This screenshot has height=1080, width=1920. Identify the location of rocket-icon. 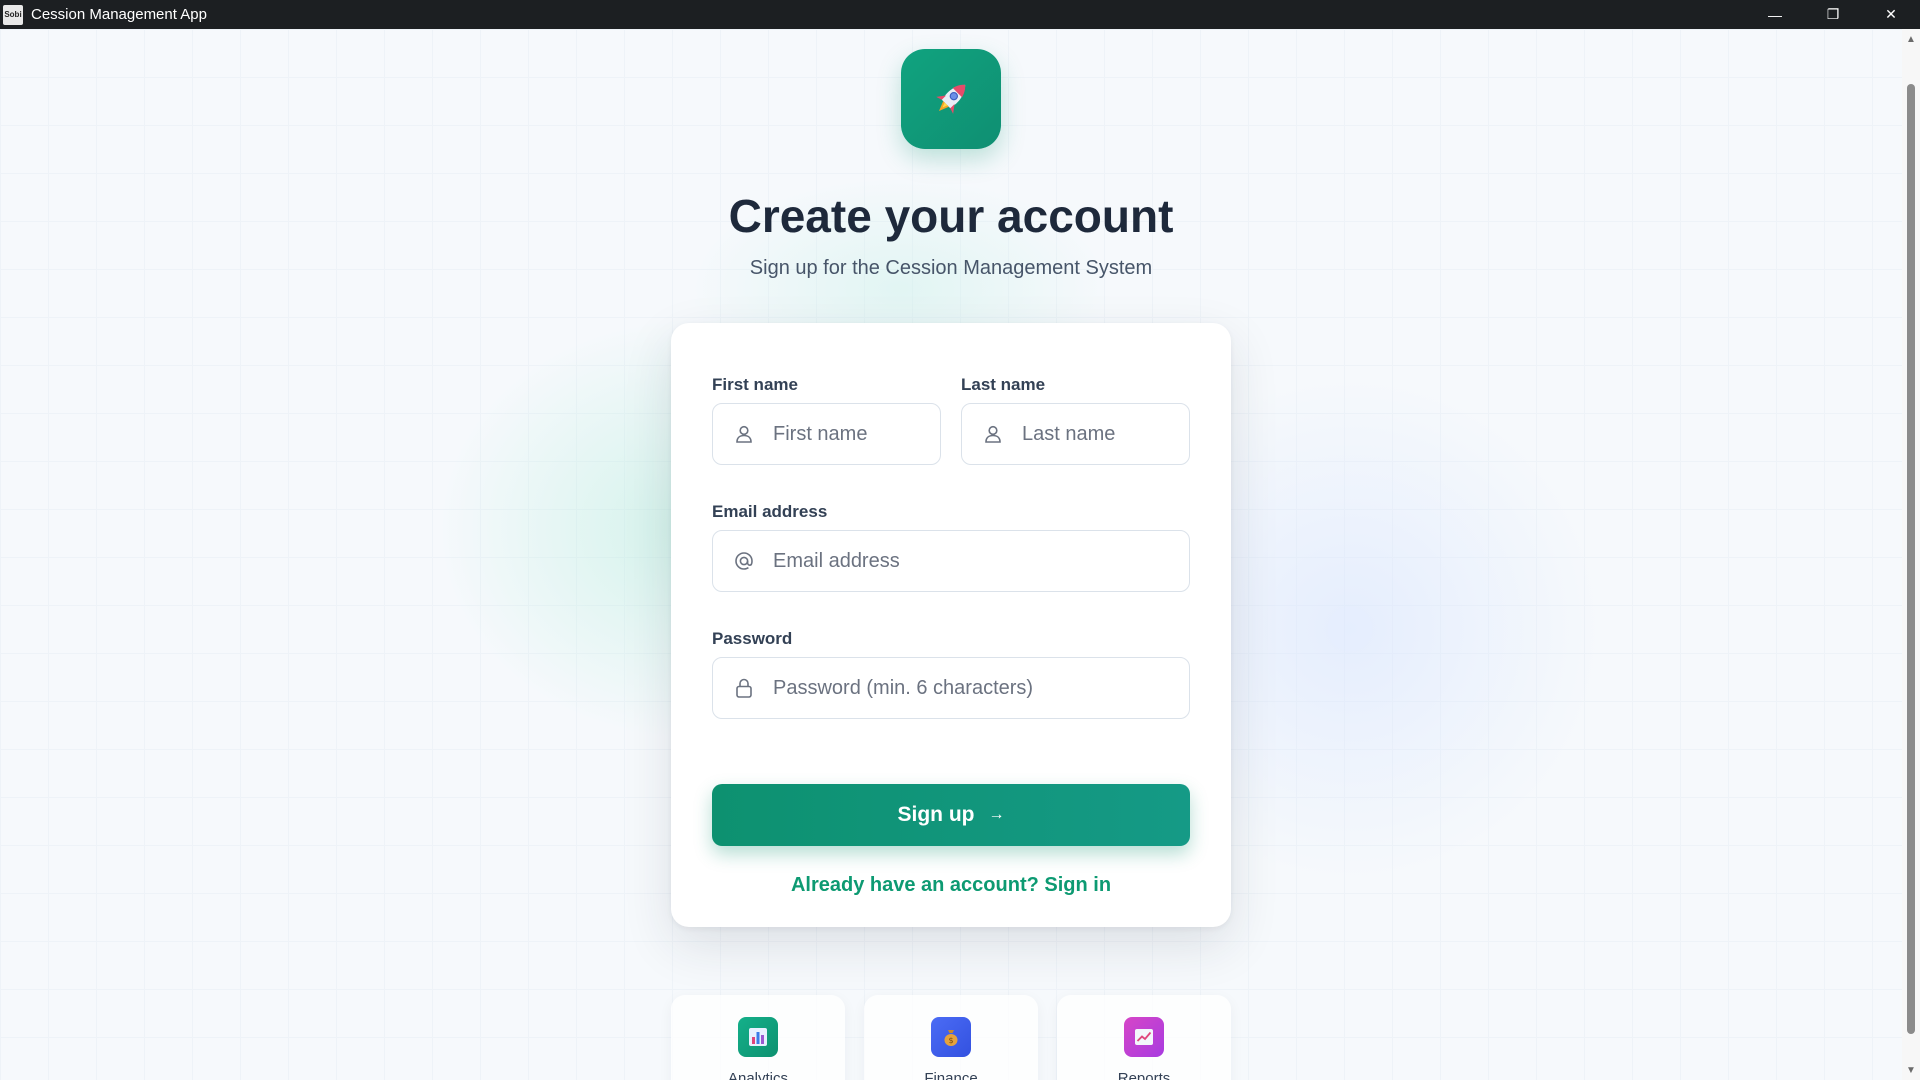
(951, 99).